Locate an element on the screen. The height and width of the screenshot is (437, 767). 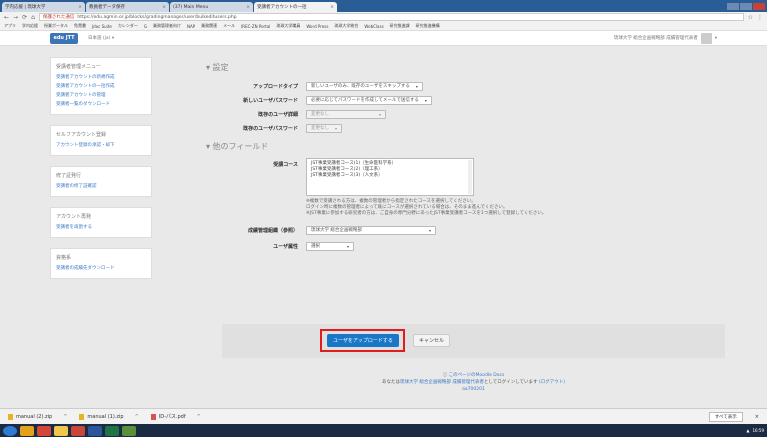
show-all-button: すべて表示 is located at coordinates (725, 416).